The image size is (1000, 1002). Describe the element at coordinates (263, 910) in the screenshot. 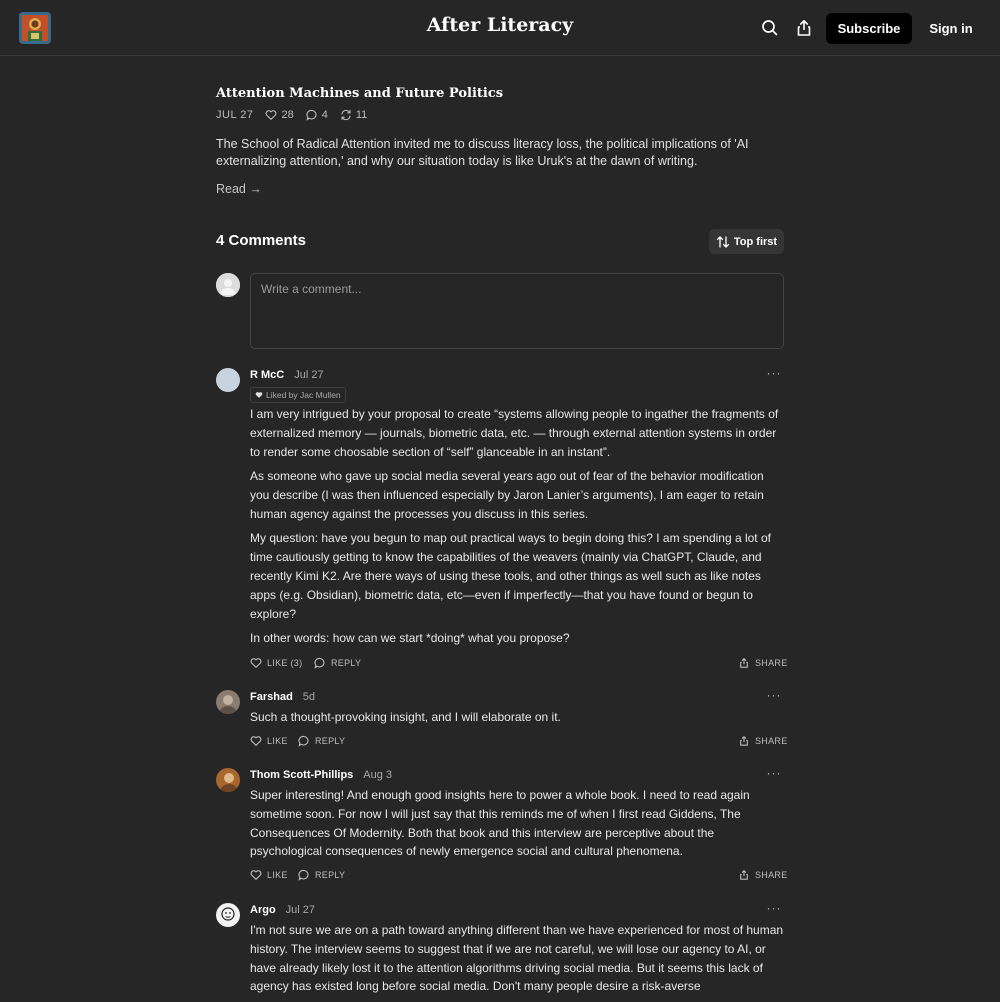

I see `comment-author: Argo` at that location.